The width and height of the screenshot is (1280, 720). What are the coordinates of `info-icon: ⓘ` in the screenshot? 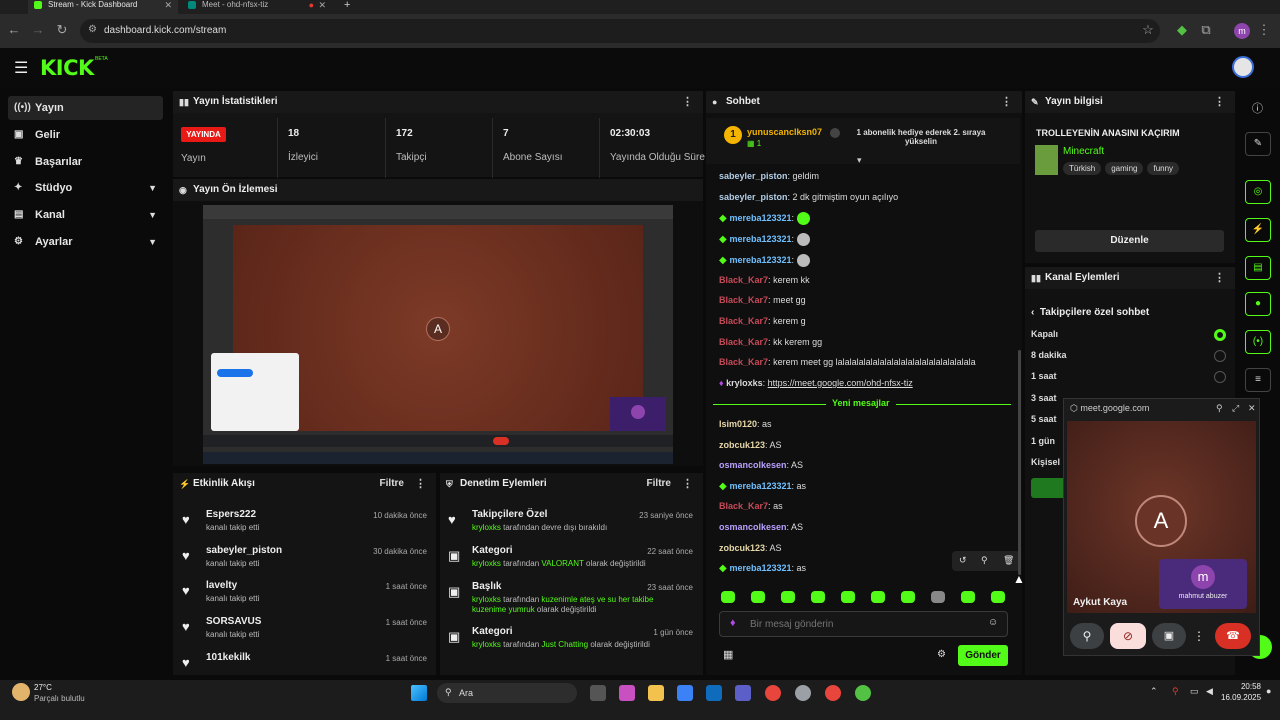 It's located at (1257, 108).